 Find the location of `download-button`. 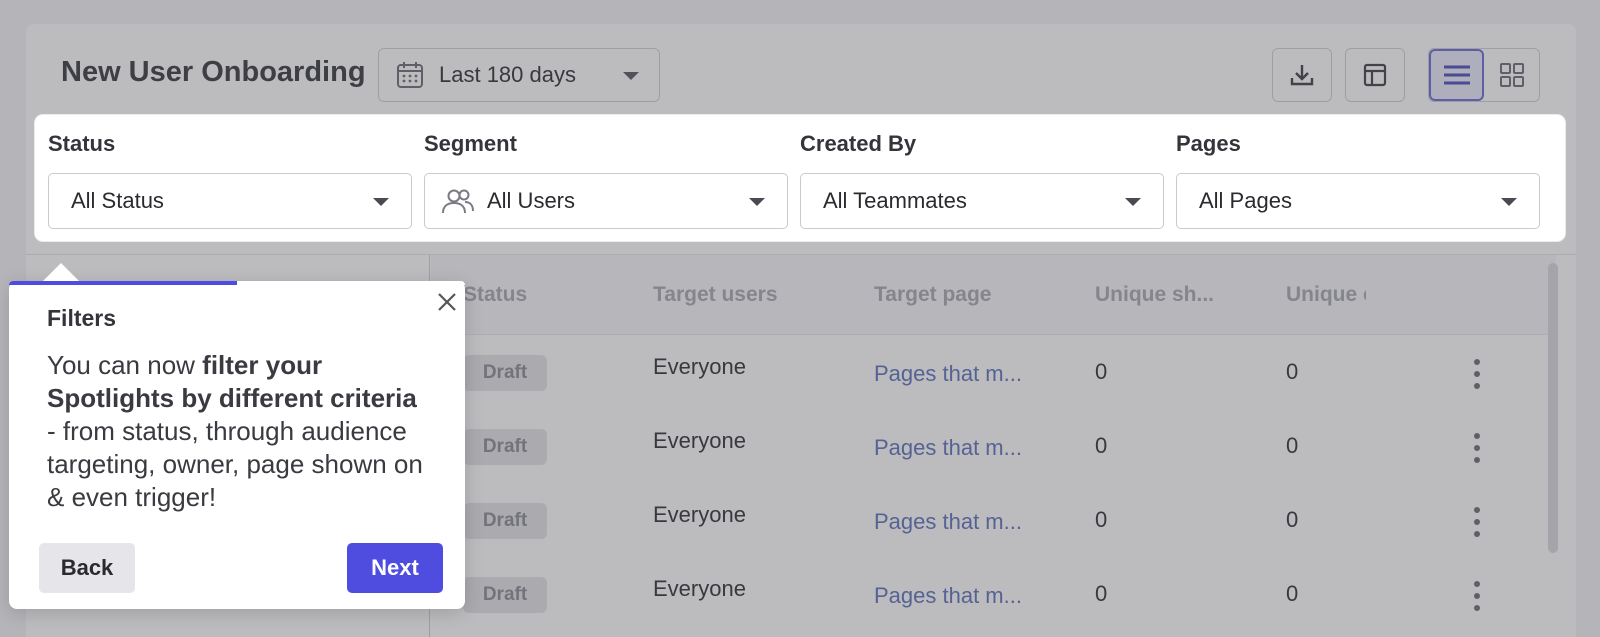

download-button is located at coordinates (1302, 75).